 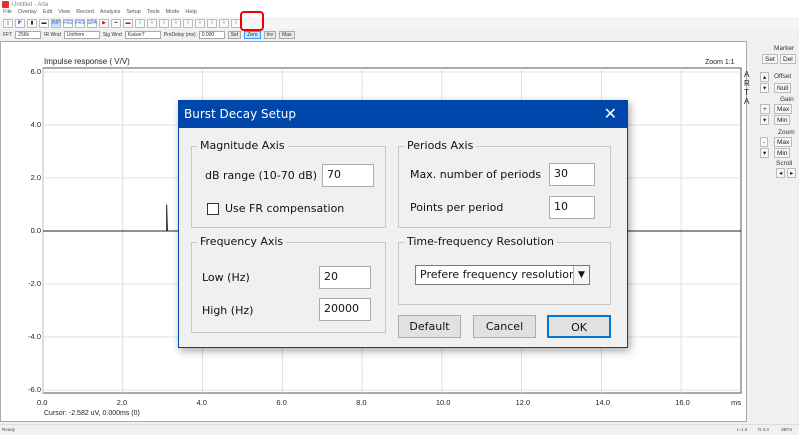 What do you see at coordinates (226, 277) in the screenshot?
I see `low-label: Low (Hz)` at bounding box center [226, 277].